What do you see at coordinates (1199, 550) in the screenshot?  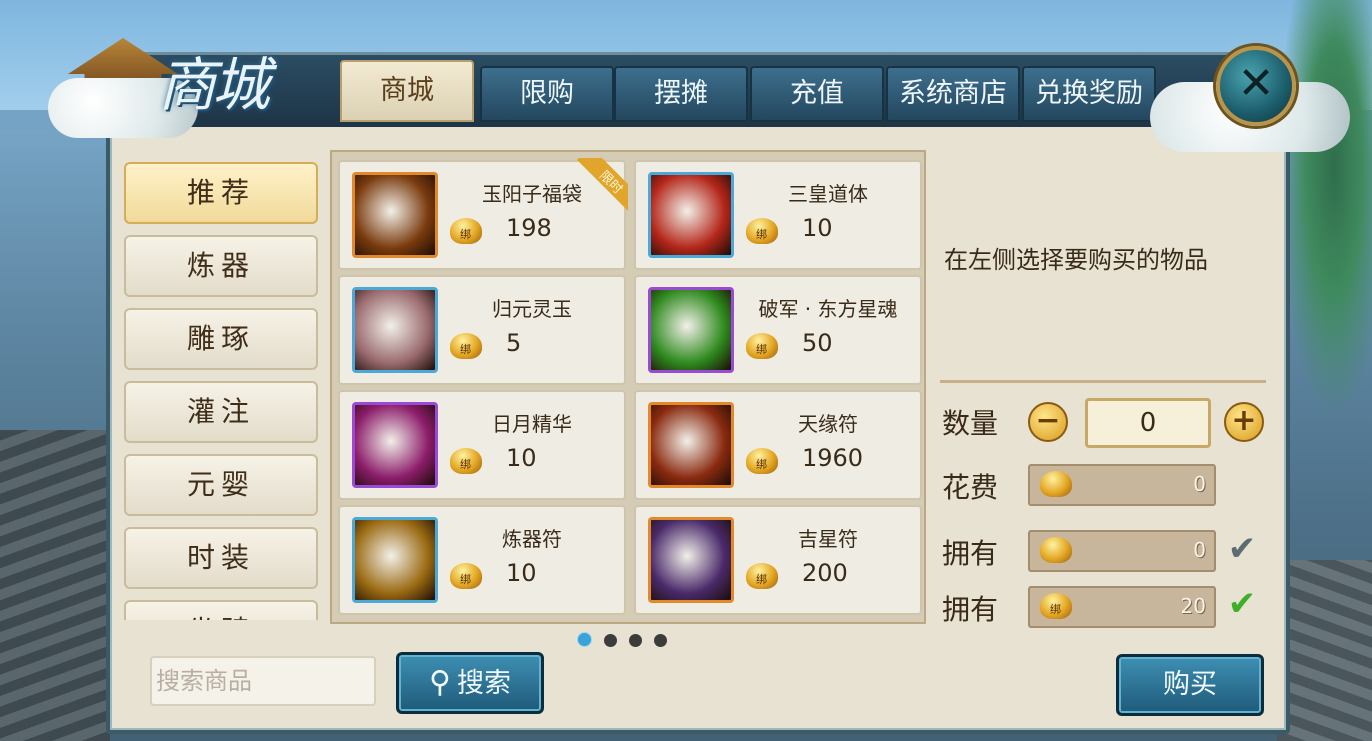 I see `own-gold-value: 0` at bounding box center [1199, 550].